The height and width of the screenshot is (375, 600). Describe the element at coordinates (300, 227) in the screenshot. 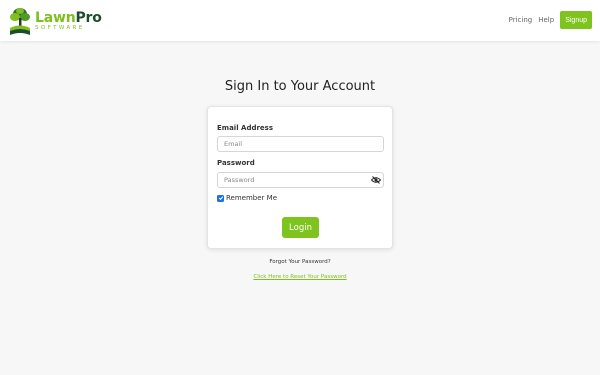

I see `login-button: Login` at that location.